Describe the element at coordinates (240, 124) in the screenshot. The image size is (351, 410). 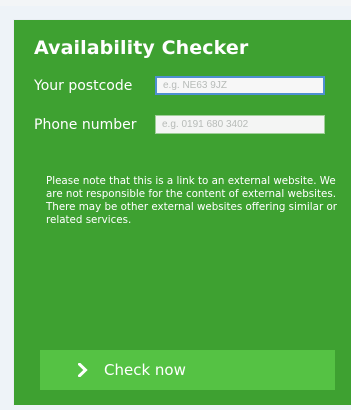
I see `phone-input` at that location.